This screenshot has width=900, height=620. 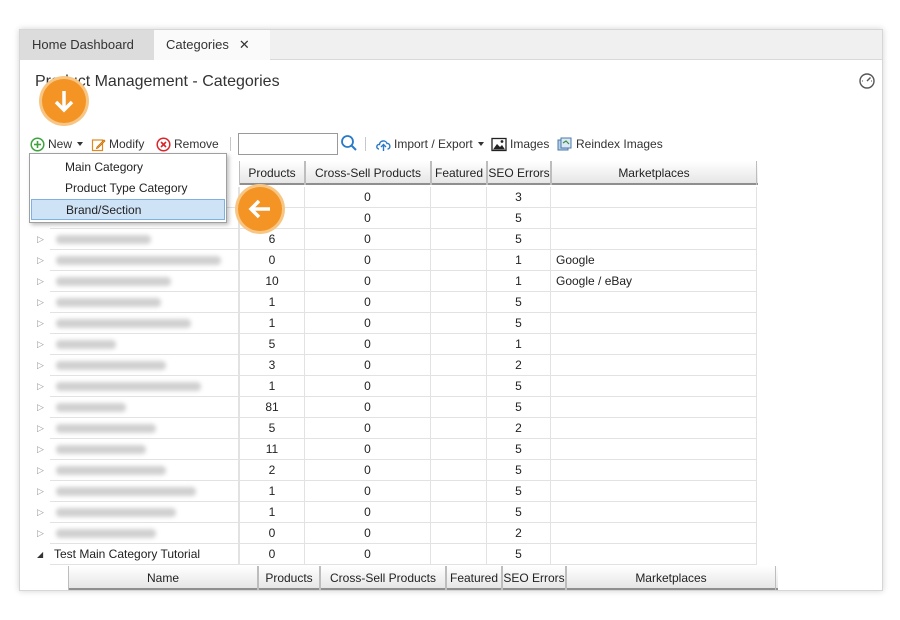 What do you see at coordinates (117, 144) in the screenshot?
I see `modify-button: Modify` at bounding box center [117, 144].